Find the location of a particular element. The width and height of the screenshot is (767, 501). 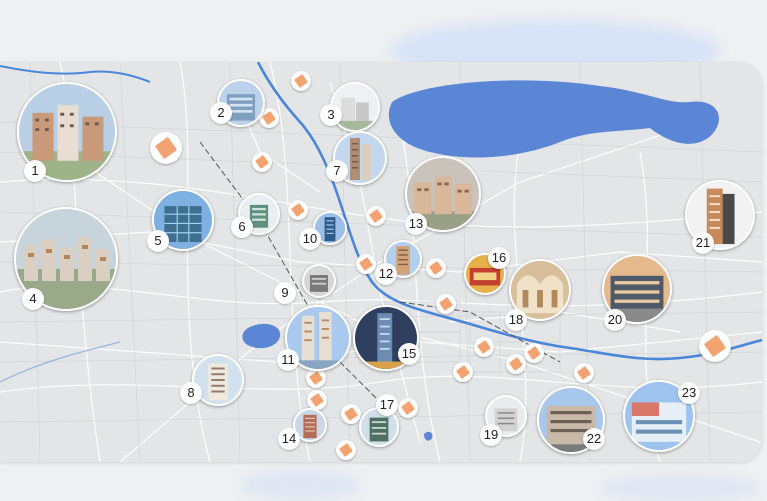

location-number: 19 is located at coordinates (491, 435).